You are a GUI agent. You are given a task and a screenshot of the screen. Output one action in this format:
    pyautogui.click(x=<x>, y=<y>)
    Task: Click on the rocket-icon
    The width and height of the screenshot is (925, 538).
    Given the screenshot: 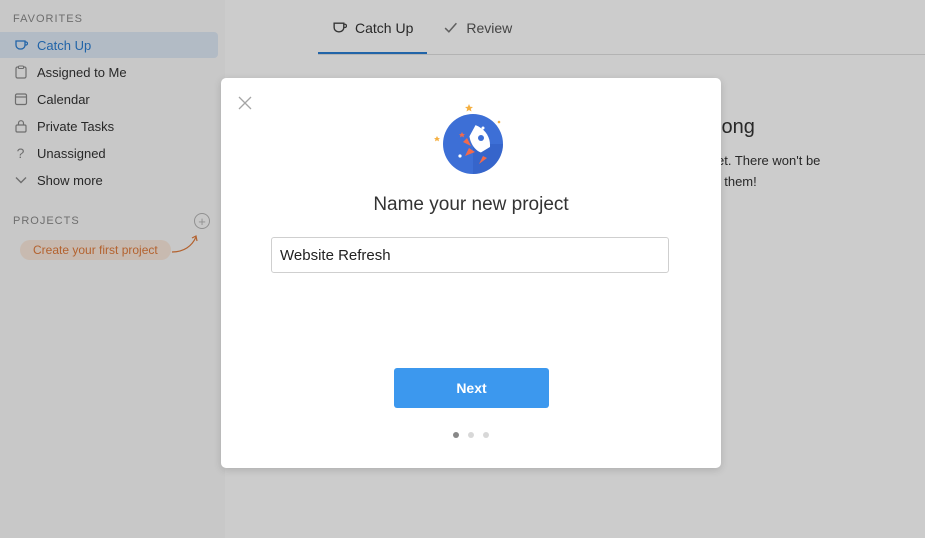 What is the action you would take?
    pyautogui.click(x=468, y=139)
    